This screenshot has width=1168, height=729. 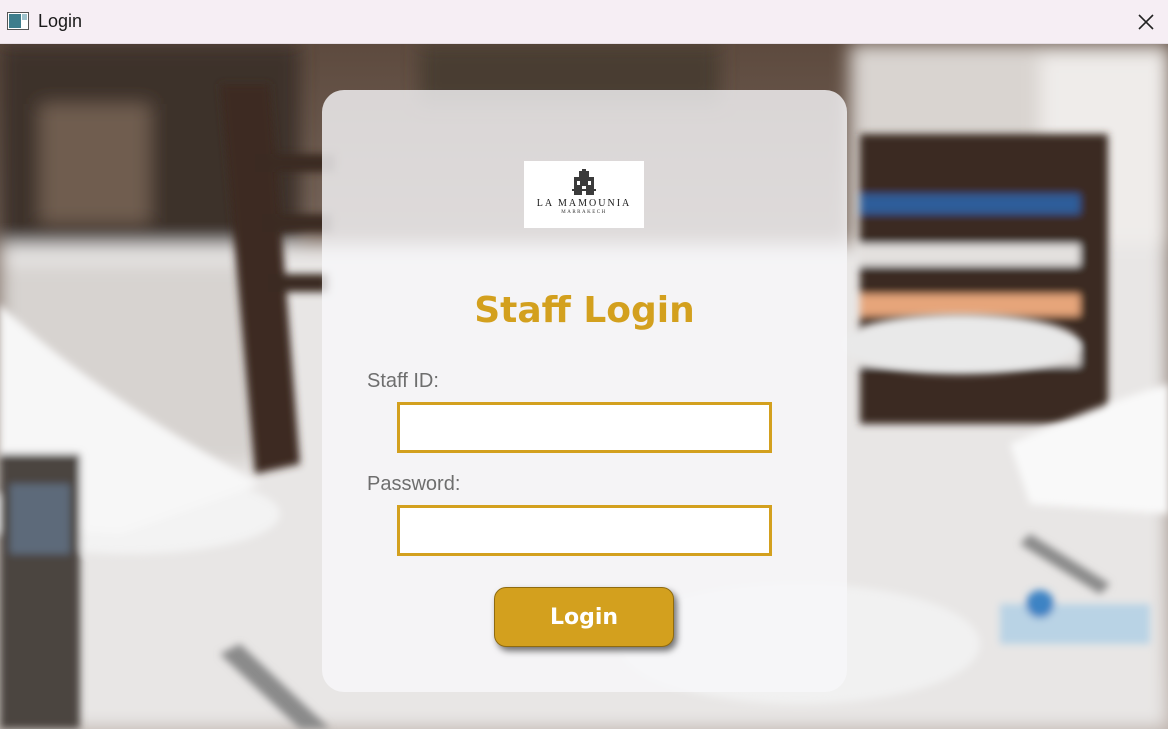 I want to click on page-title: Staff Login, so click(x=584, y=310).